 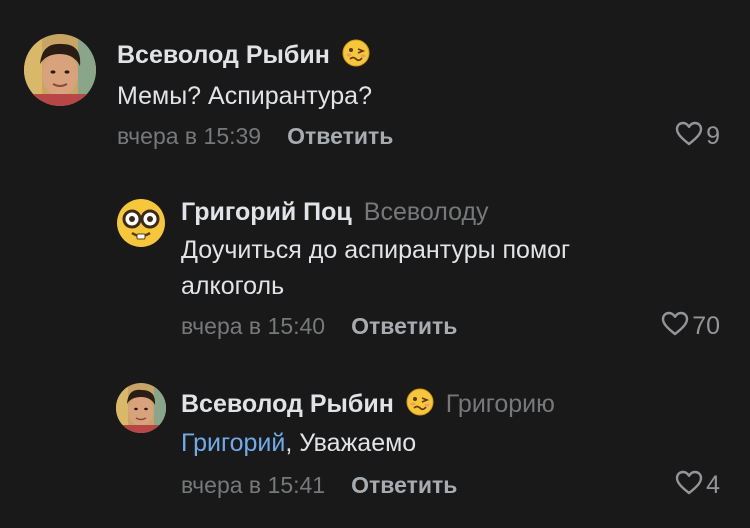 I want to click on like-button: 9, so click(x=697, y=136).